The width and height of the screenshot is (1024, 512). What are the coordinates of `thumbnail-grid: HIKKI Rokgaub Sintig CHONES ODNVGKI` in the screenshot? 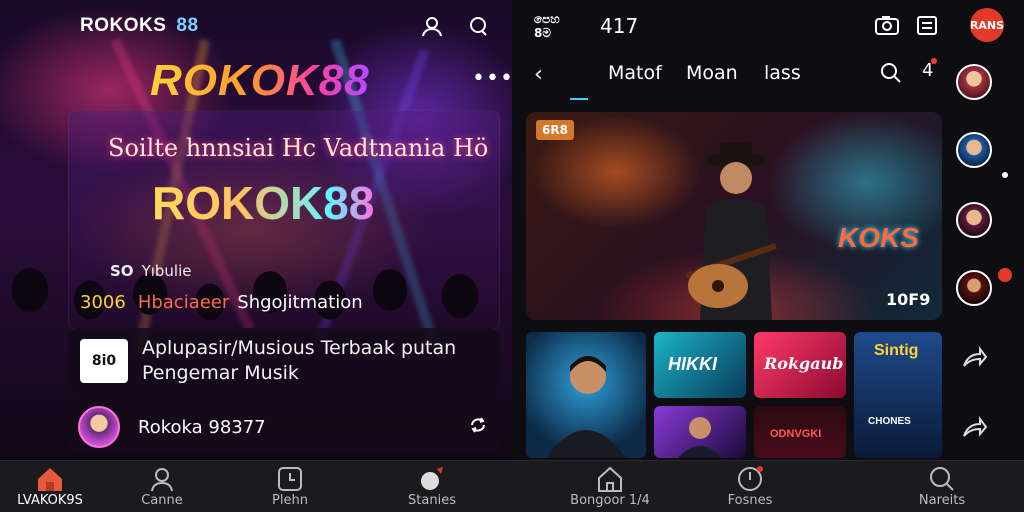 It's located at (734, 396).